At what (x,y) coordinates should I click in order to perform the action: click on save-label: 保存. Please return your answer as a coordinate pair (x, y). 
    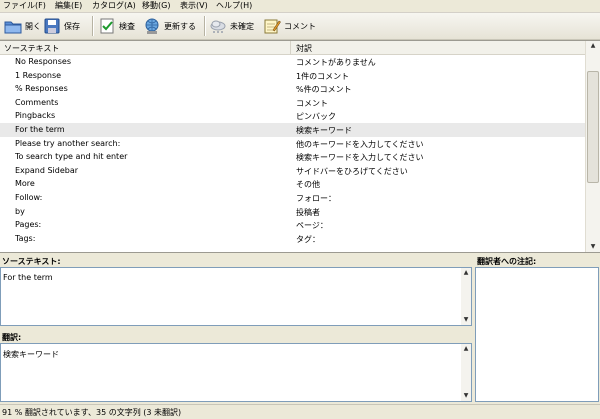
    Looking at the image, I should click on (72, 26).